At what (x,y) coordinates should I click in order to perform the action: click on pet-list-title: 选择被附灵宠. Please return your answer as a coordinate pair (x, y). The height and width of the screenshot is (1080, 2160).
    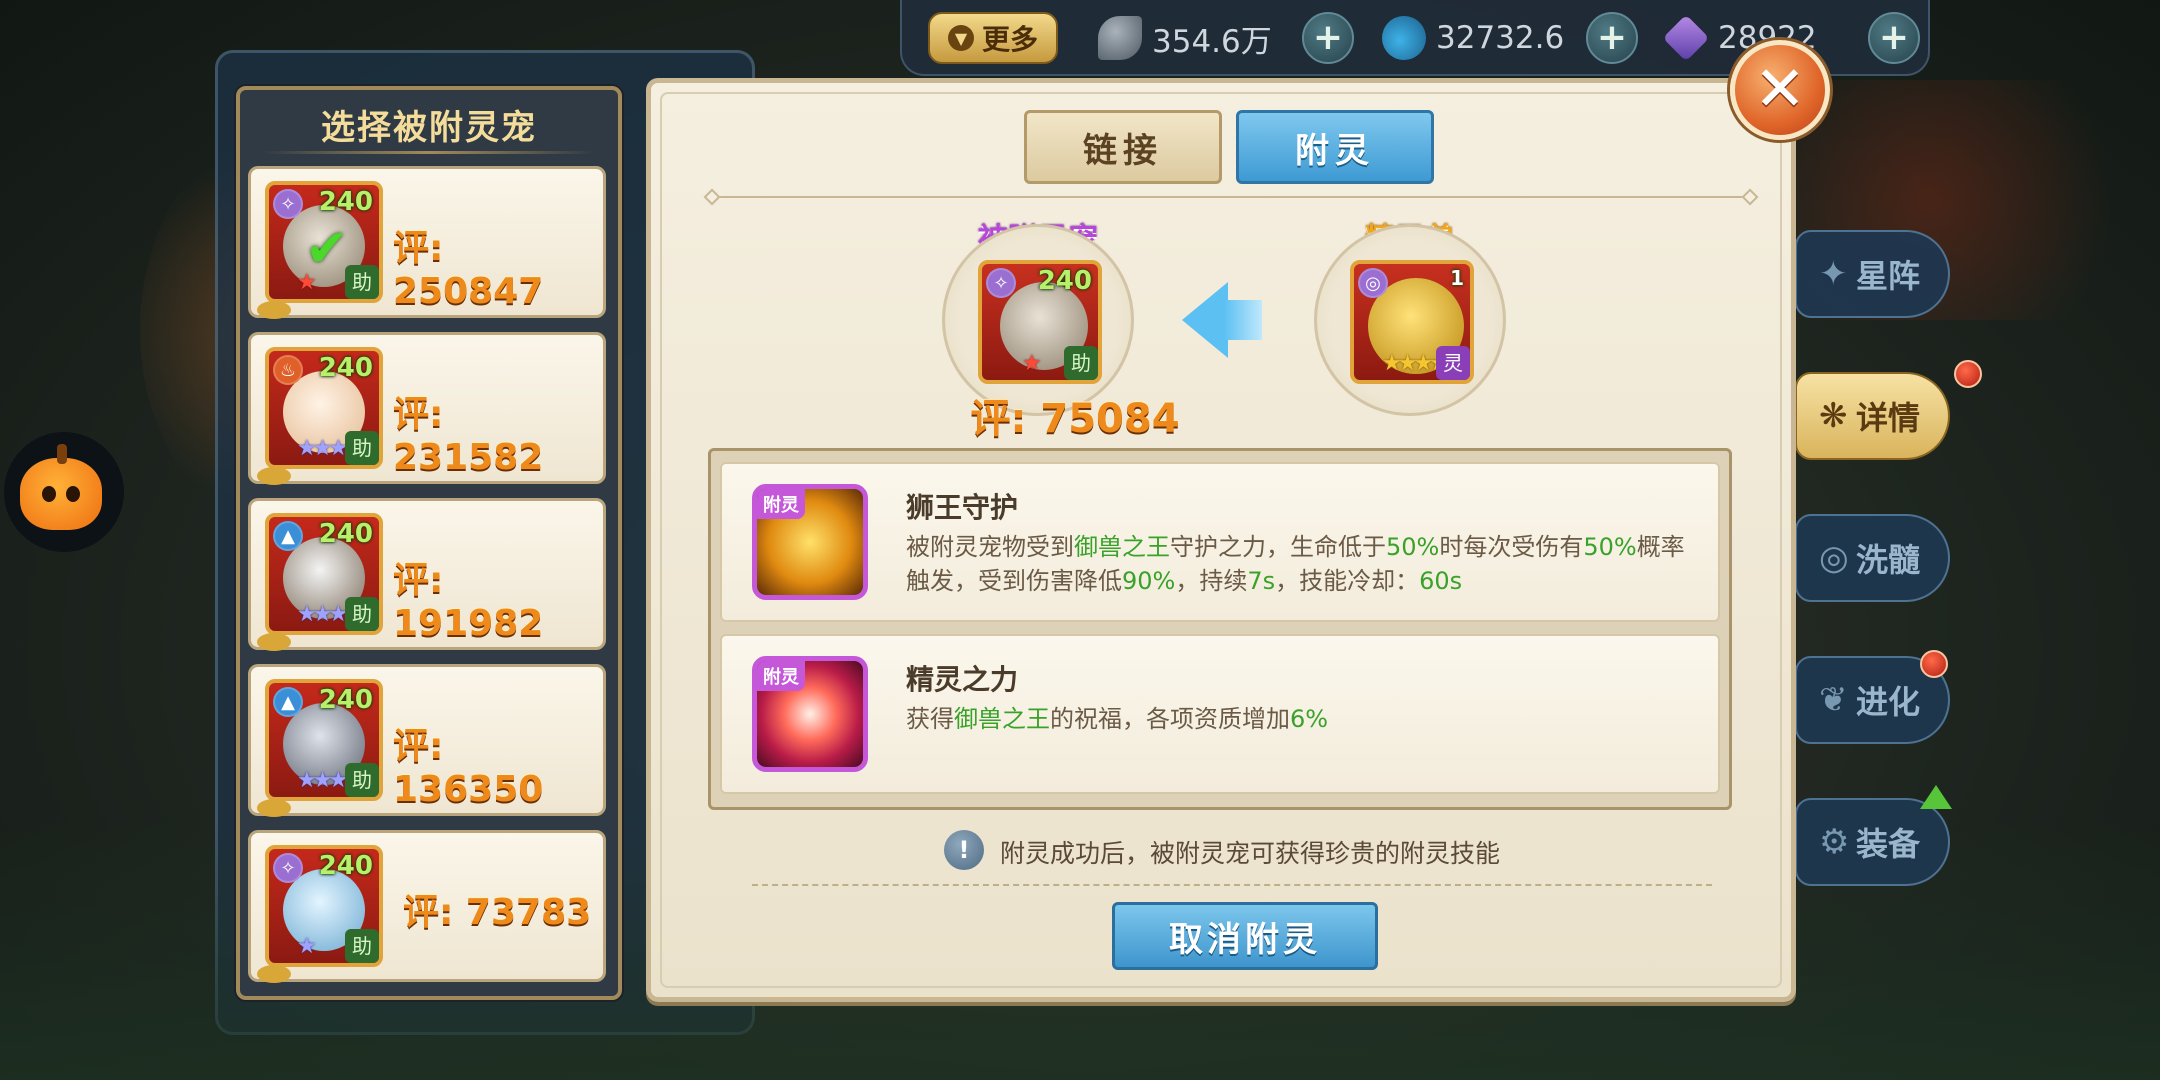
    Looking at the image, I should click on (429, 128).